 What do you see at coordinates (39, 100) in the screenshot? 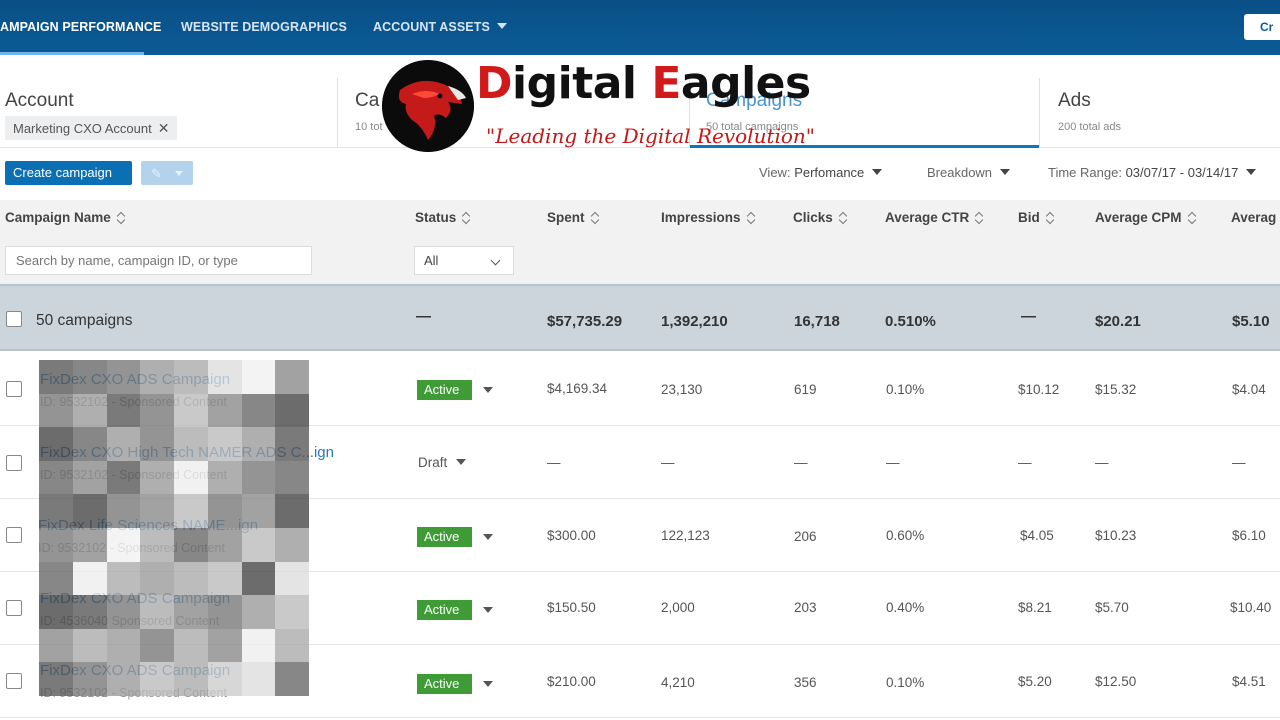
I see `panel-account-title: Account` at bounding box center [39, 100].